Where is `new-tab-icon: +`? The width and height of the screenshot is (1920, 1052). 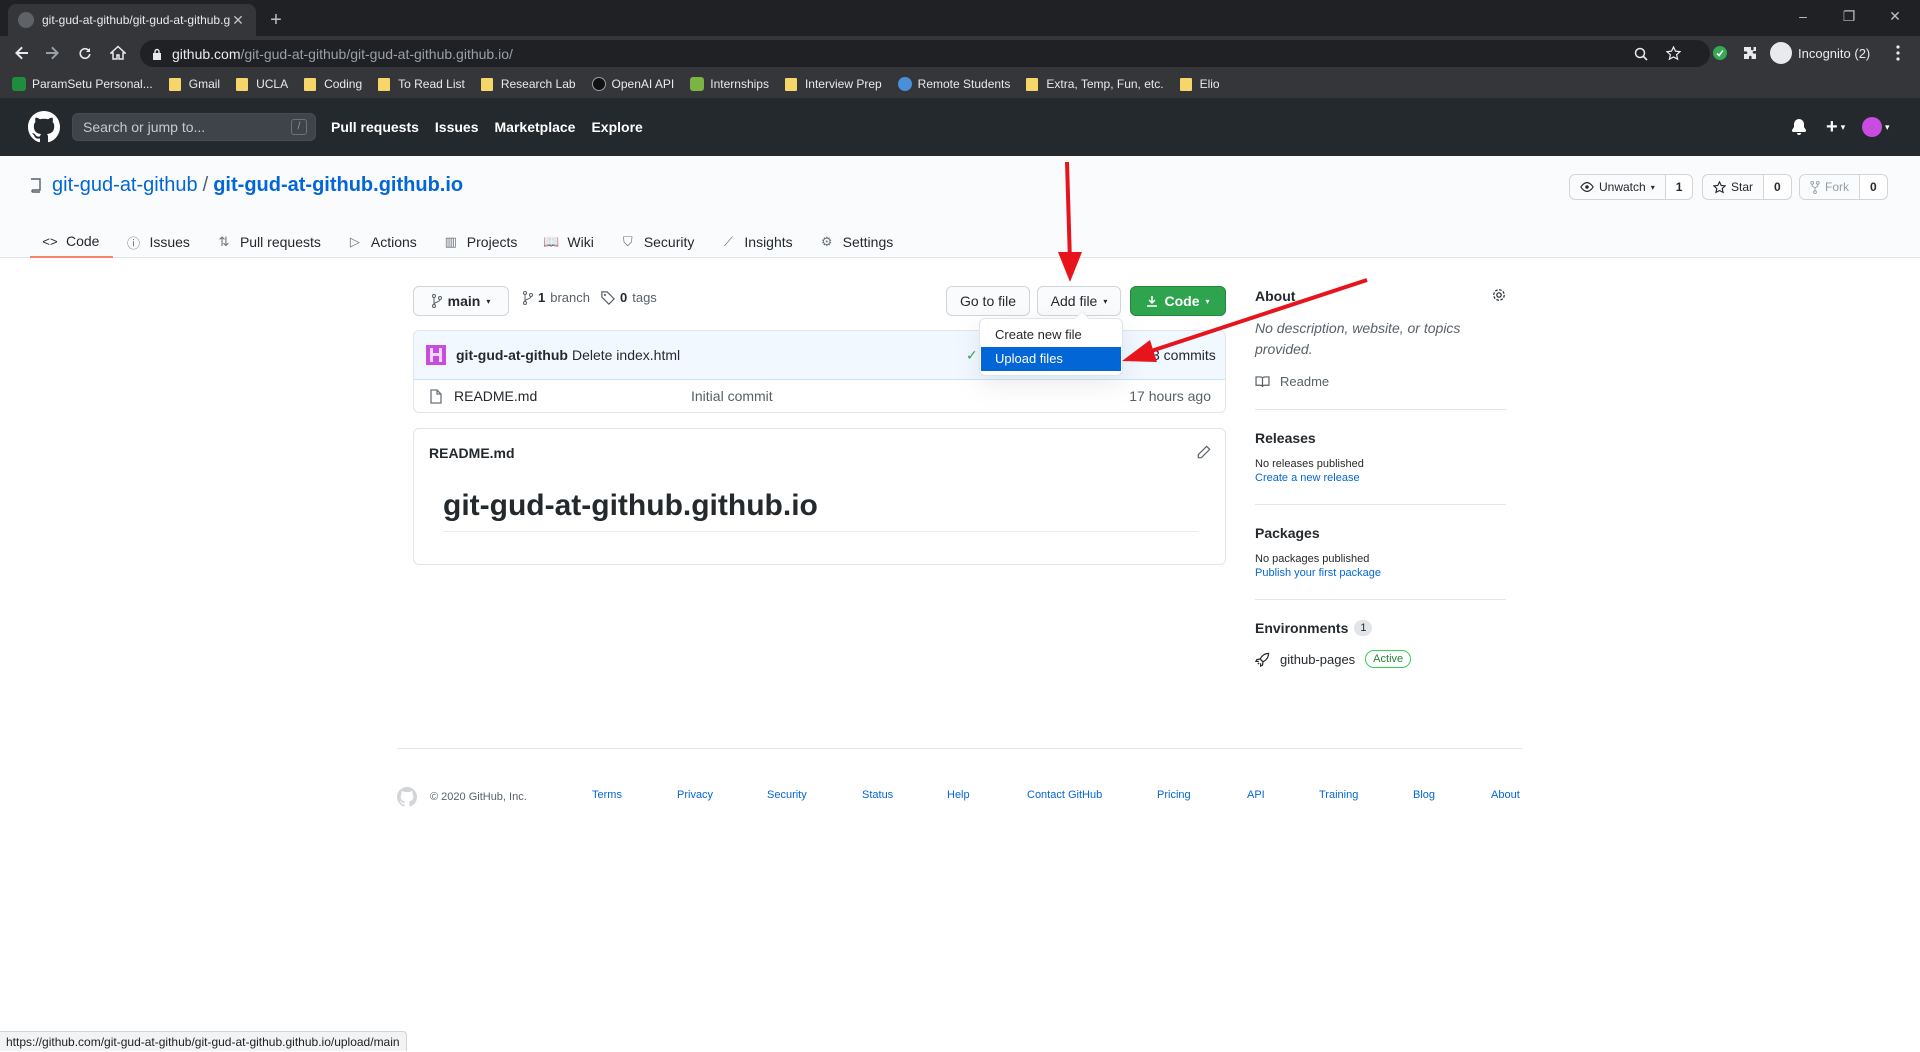
new-tab-icon: + is located at coordinates (276, 20).